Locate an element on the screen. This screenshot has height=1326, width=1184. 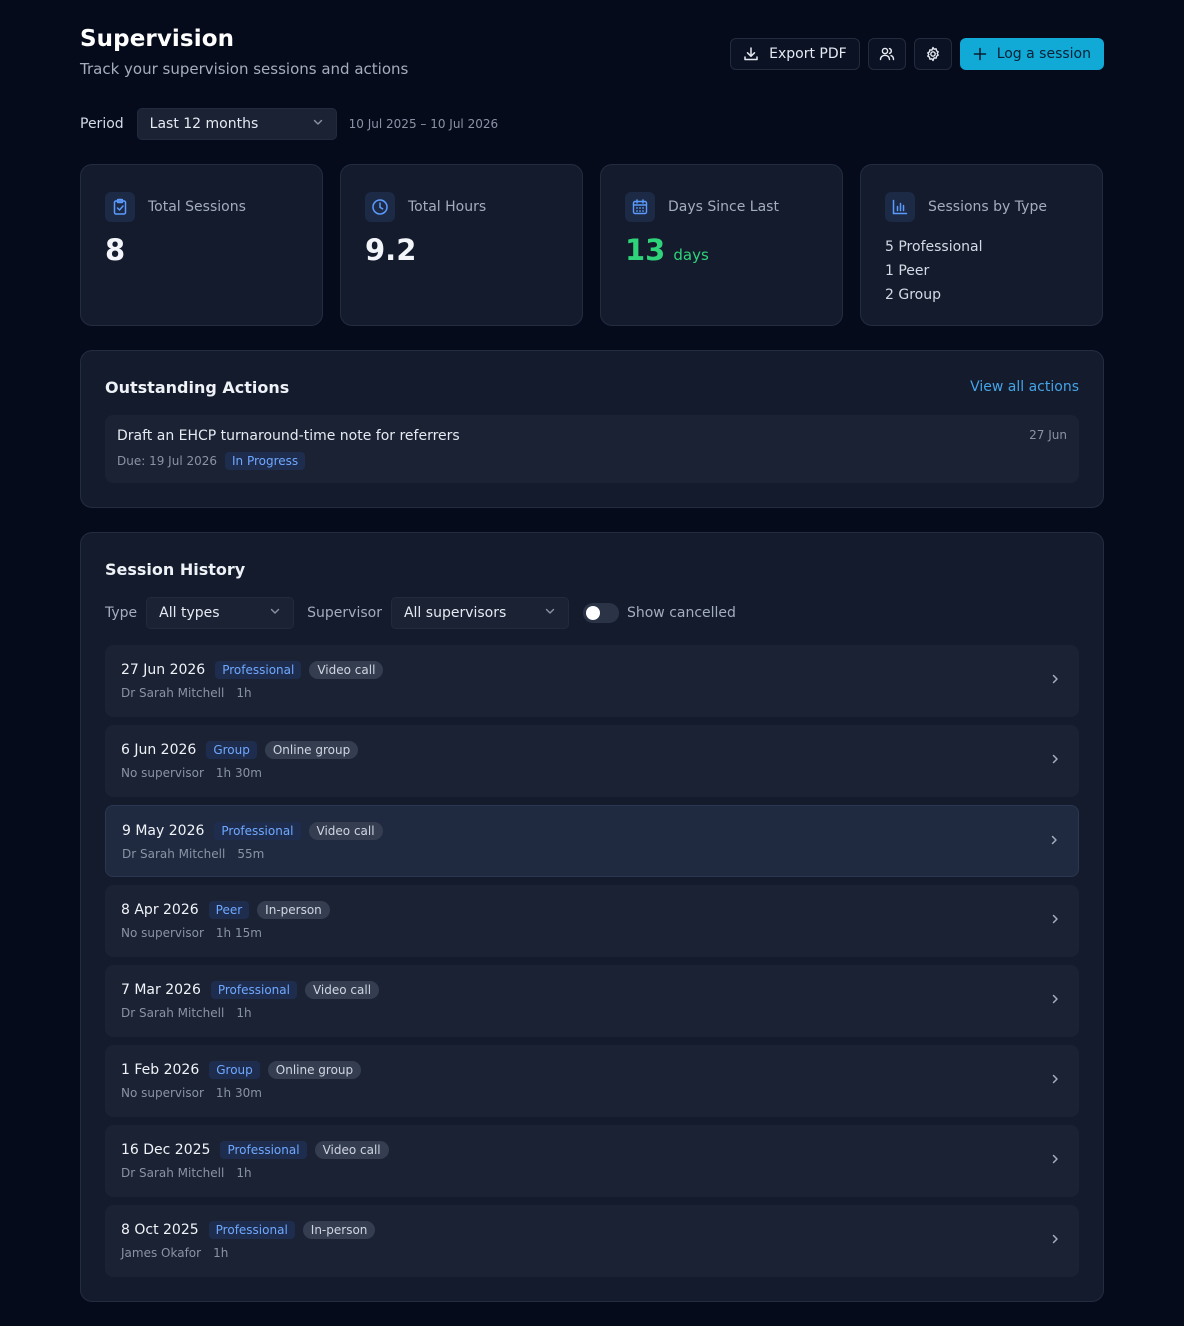
log-session-button: Log a session is located at coordinates (1031, 54).